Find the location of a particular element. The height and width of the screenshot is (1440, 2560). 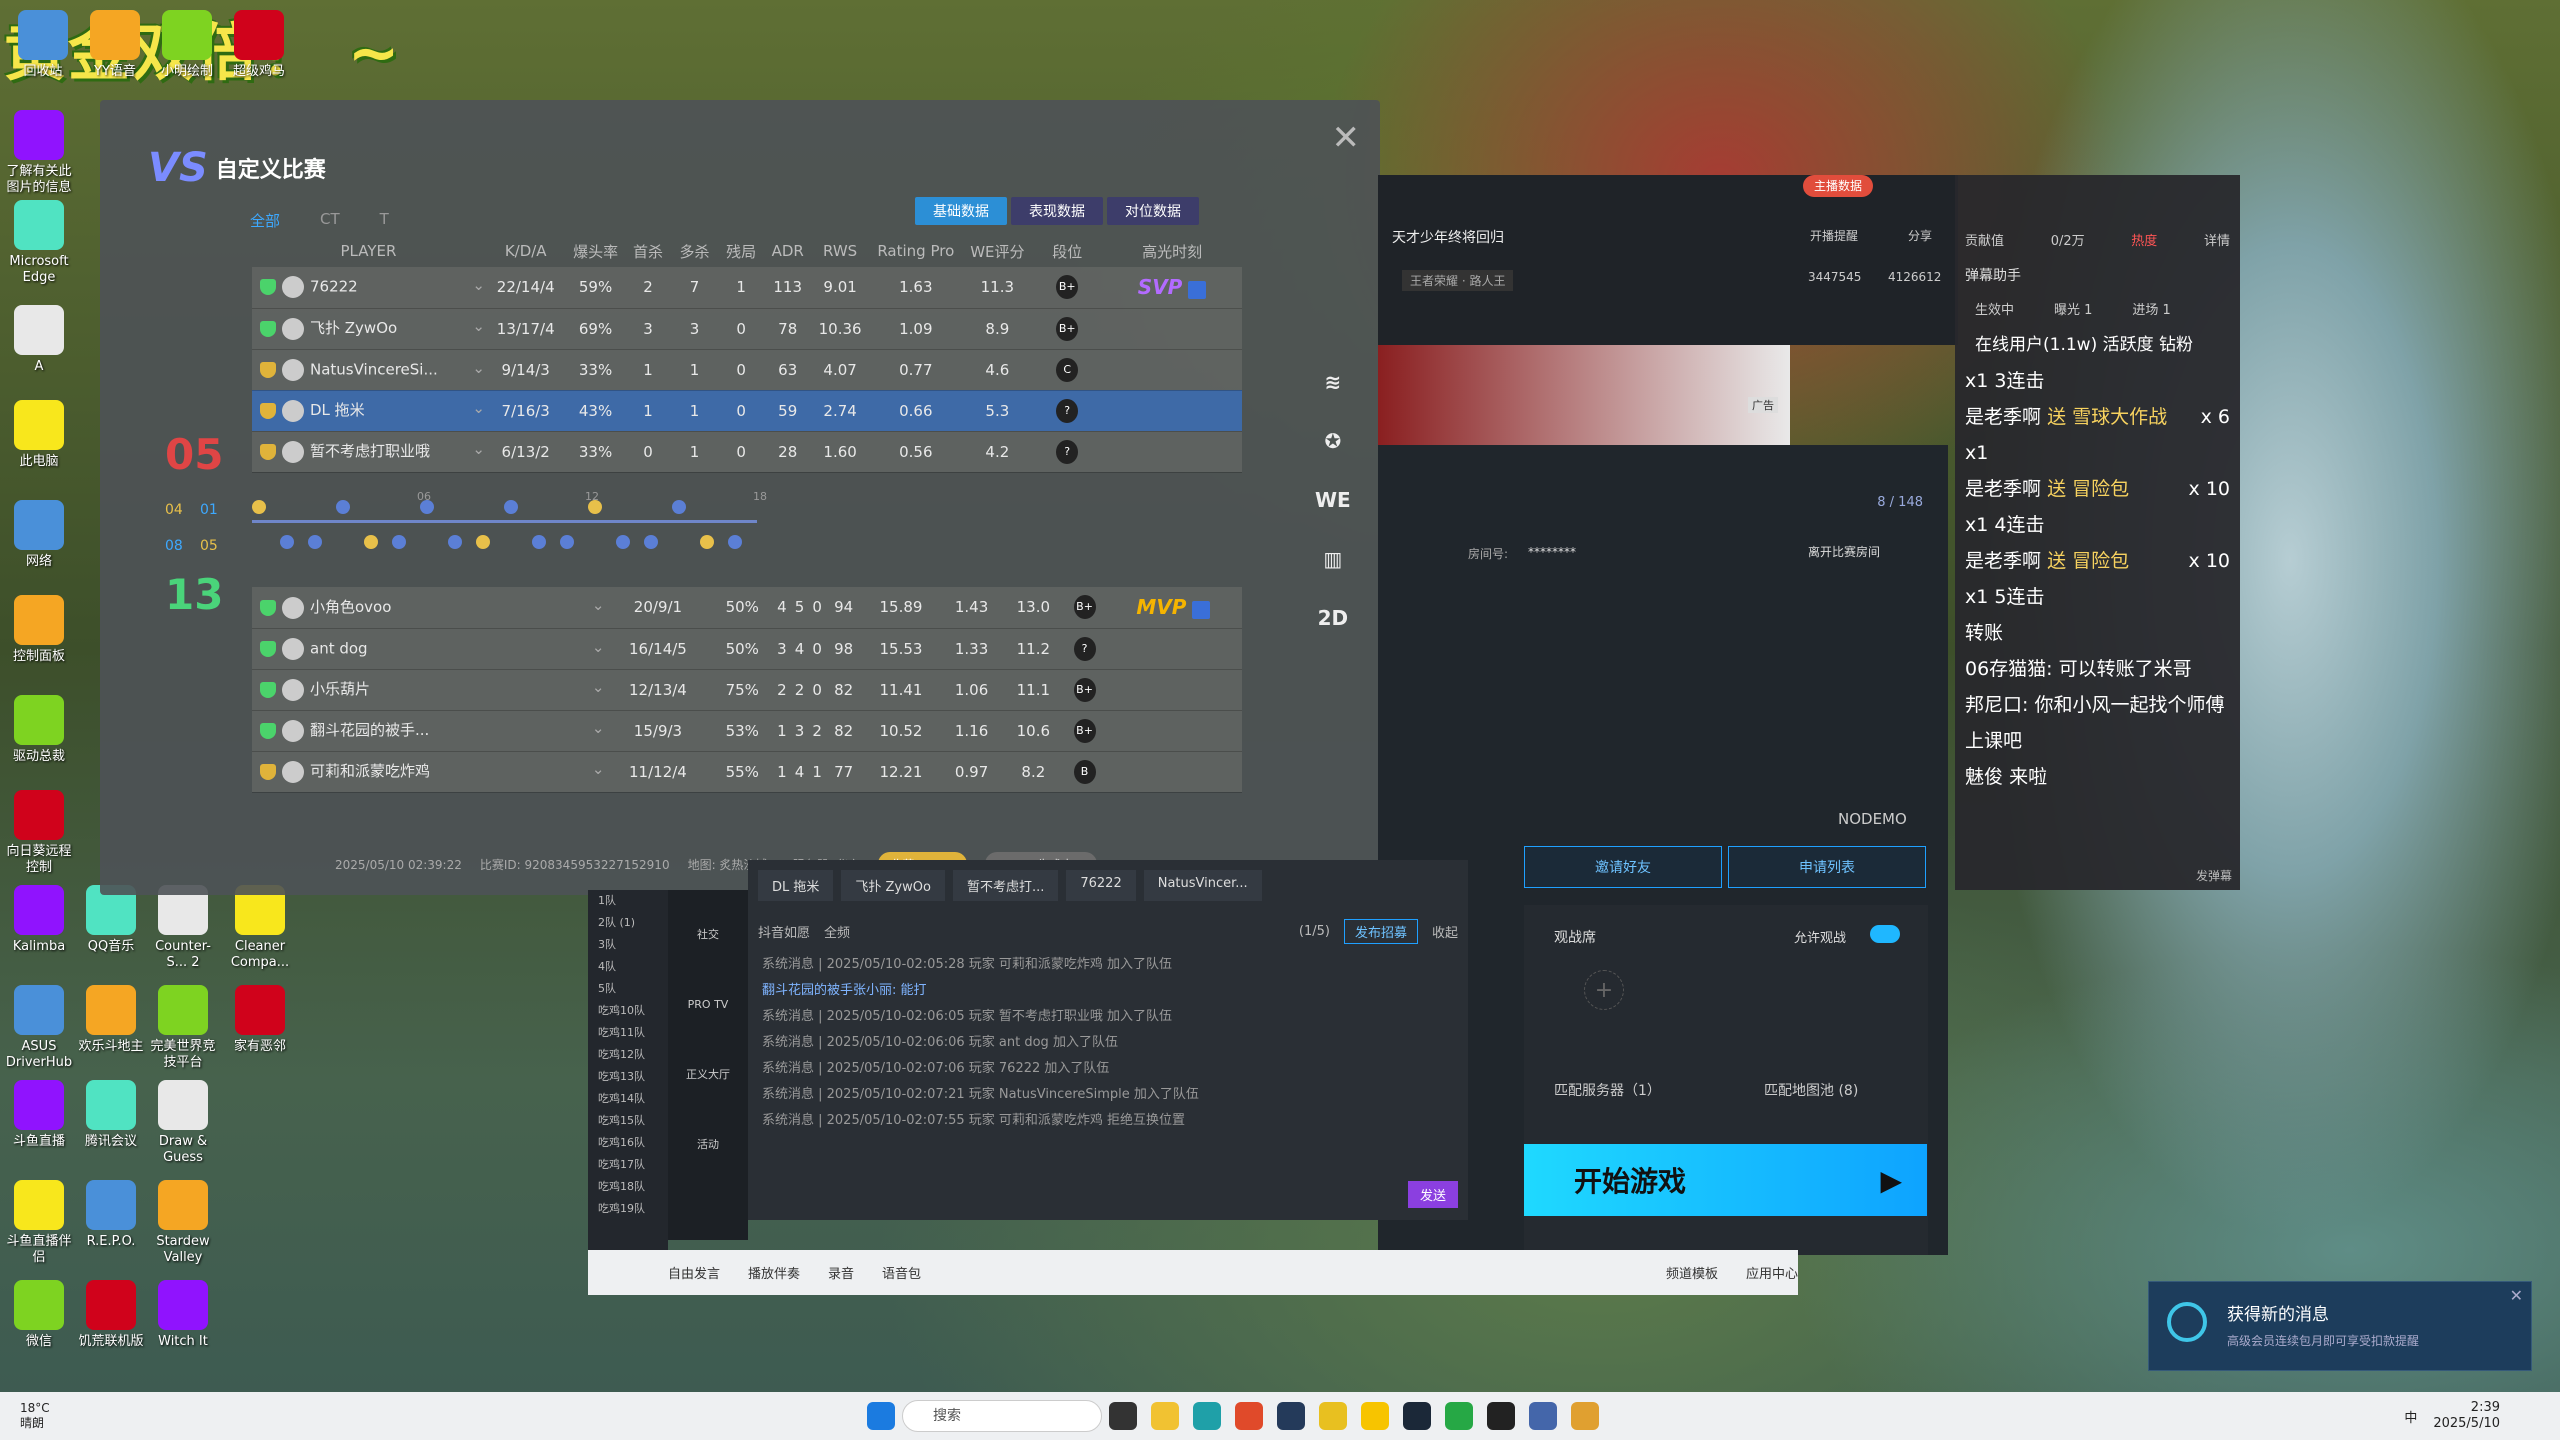

award-icon: ✪ is located at coordinates (1332, 441).